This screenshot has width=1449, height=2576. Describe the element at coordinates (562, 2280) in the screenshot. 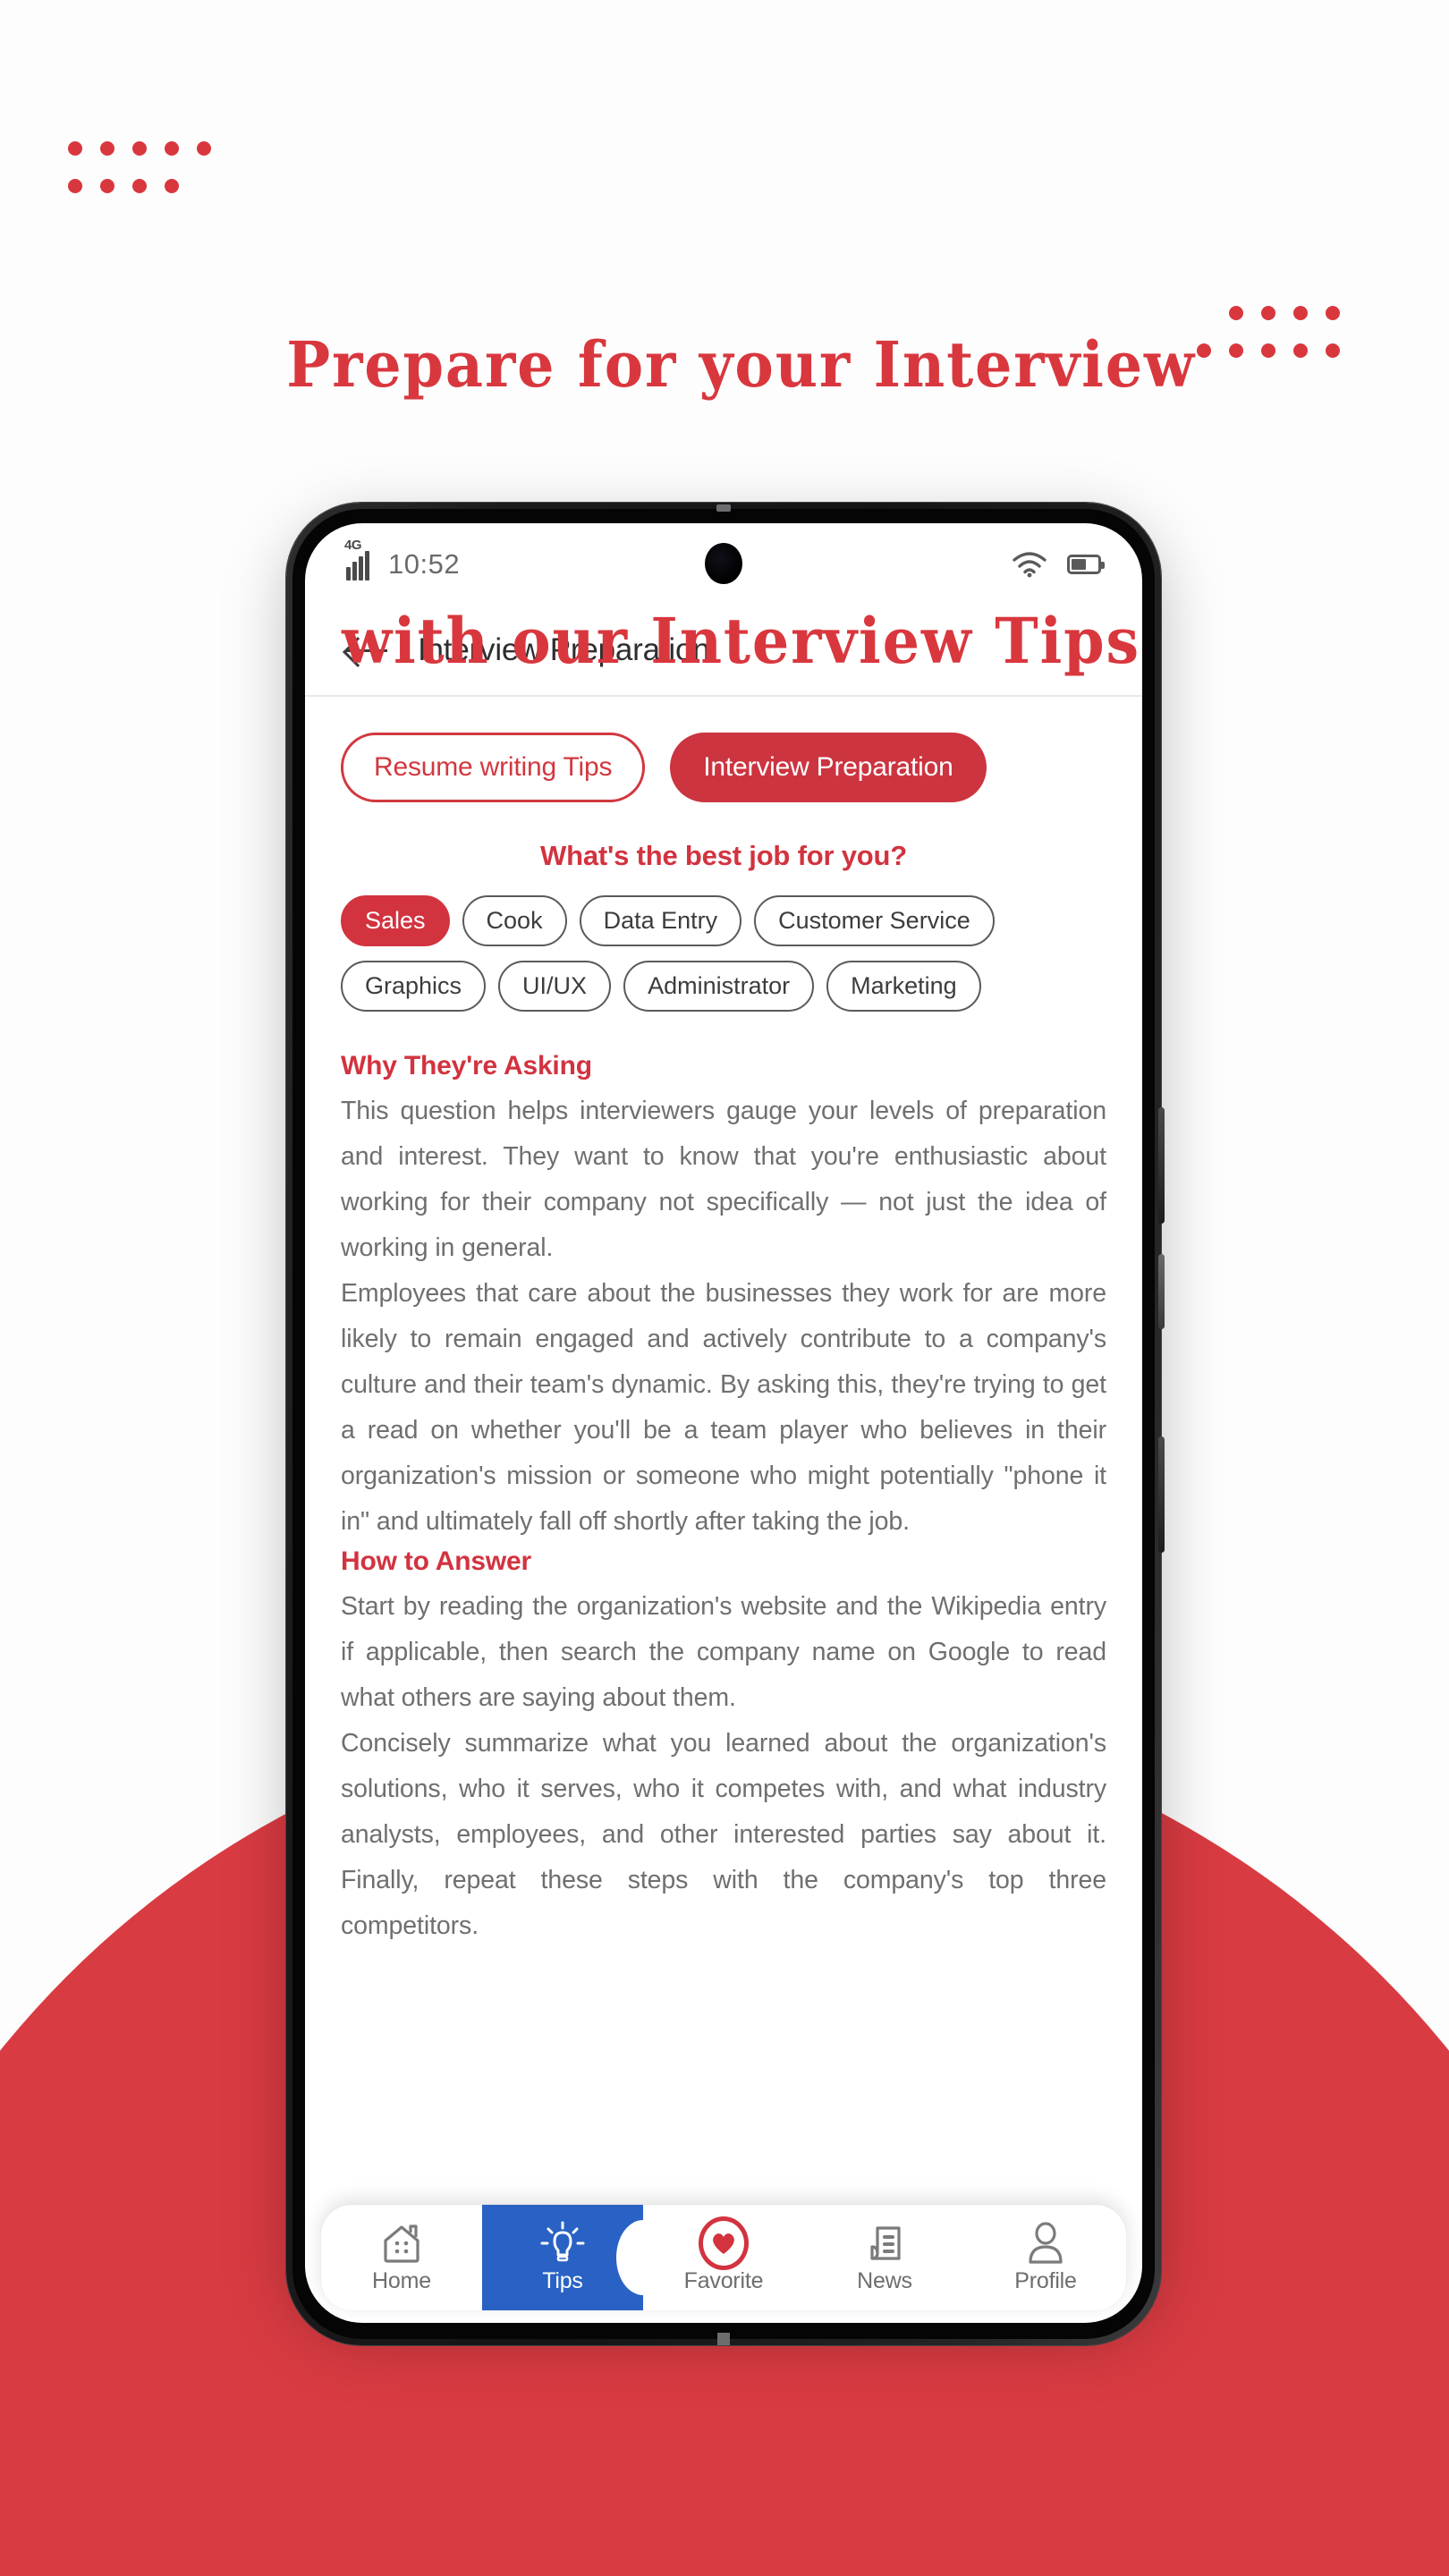

I see `nav-label-tips: Tips` at that location.